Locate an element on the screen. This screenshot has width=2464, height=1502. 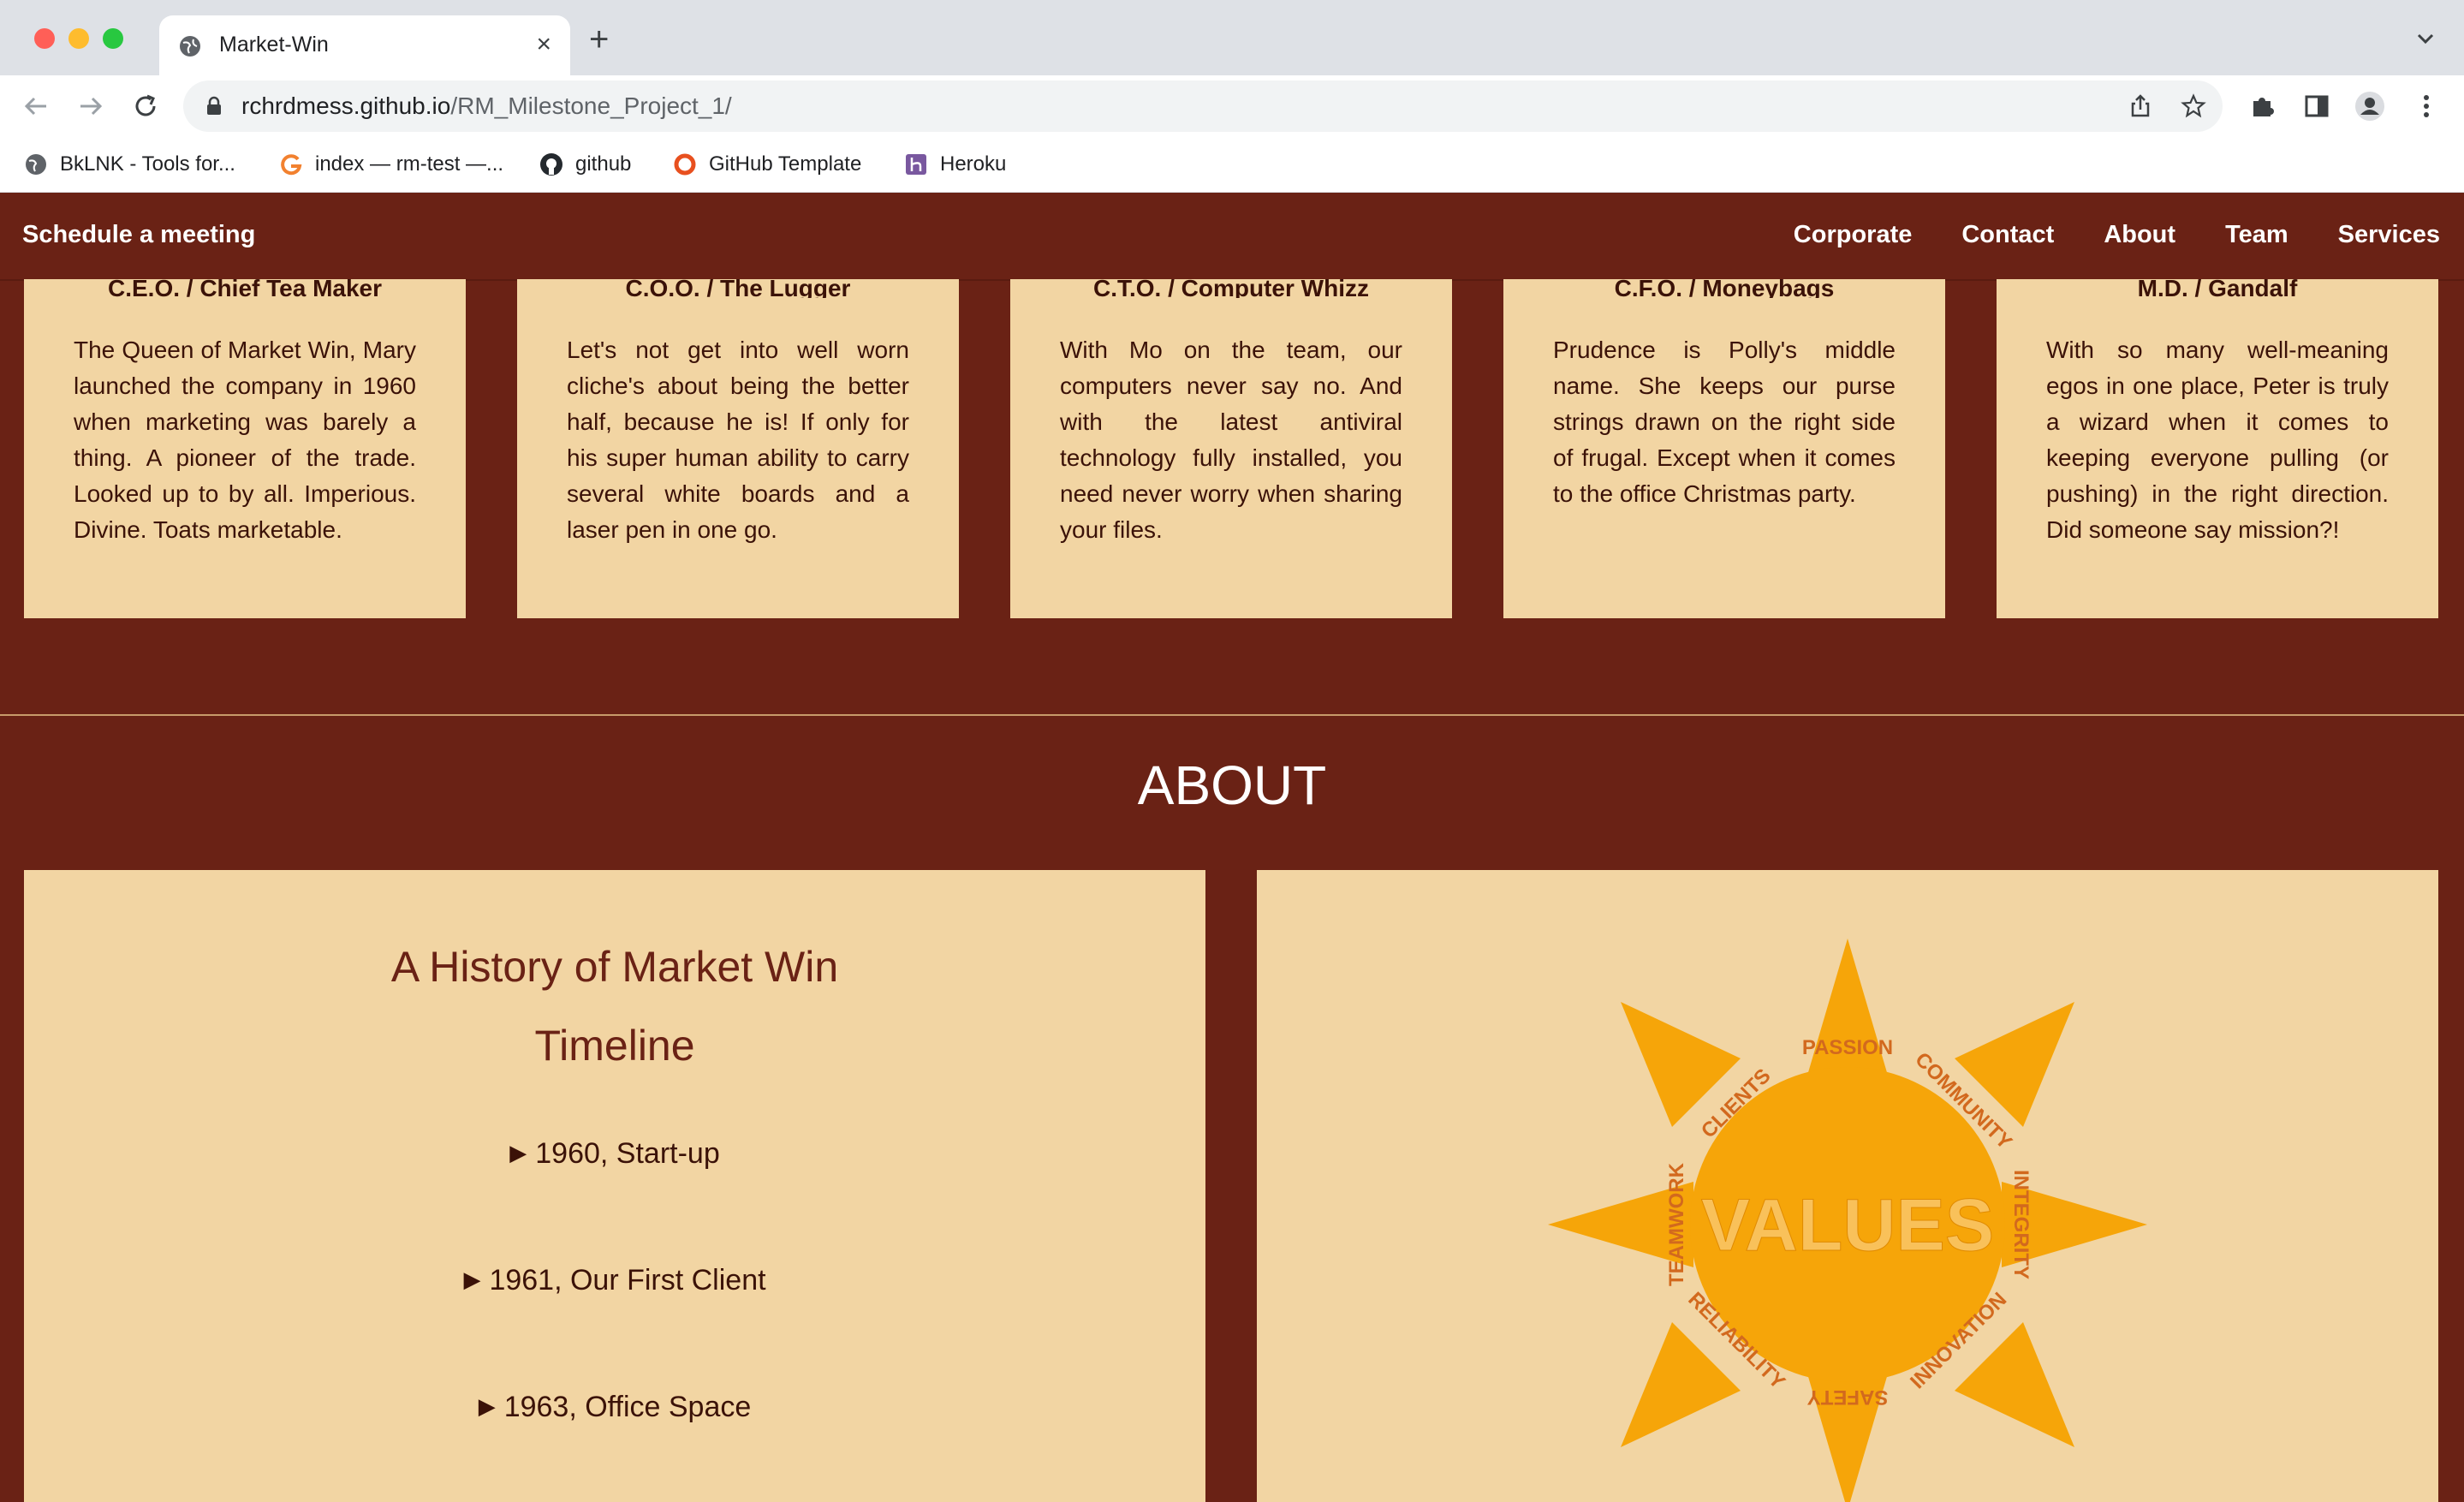
bookmark-github-template: GitHub Template is located at coordinates (767, 164).